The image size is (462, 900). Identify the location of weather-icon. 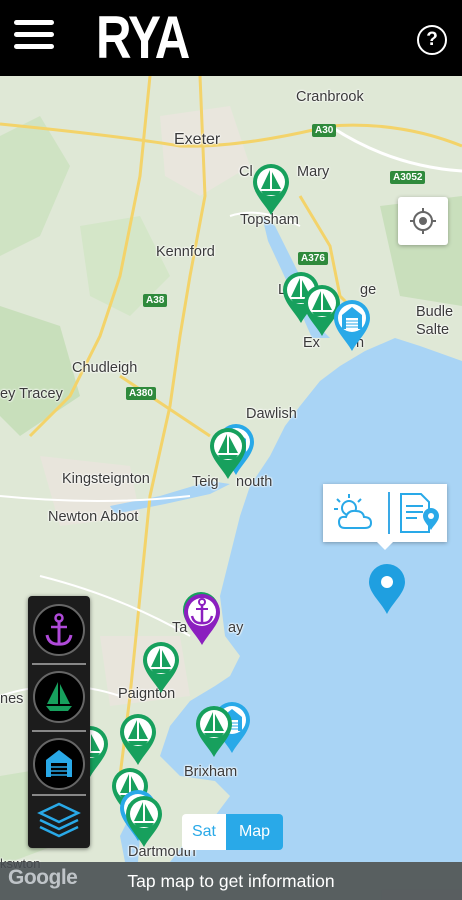
(353, 511).